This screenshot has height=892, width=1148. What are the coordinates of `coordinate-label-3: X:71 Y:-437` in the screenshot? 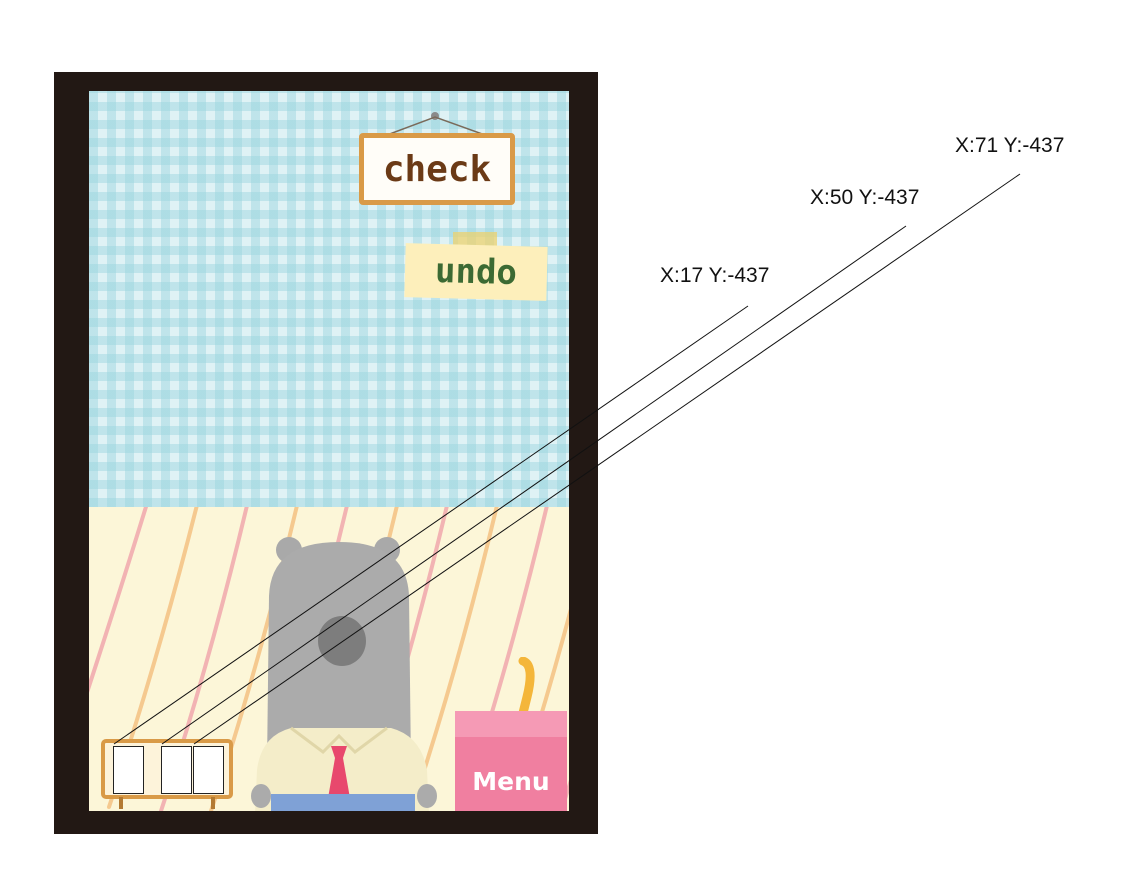 It's located at (1010, 145).